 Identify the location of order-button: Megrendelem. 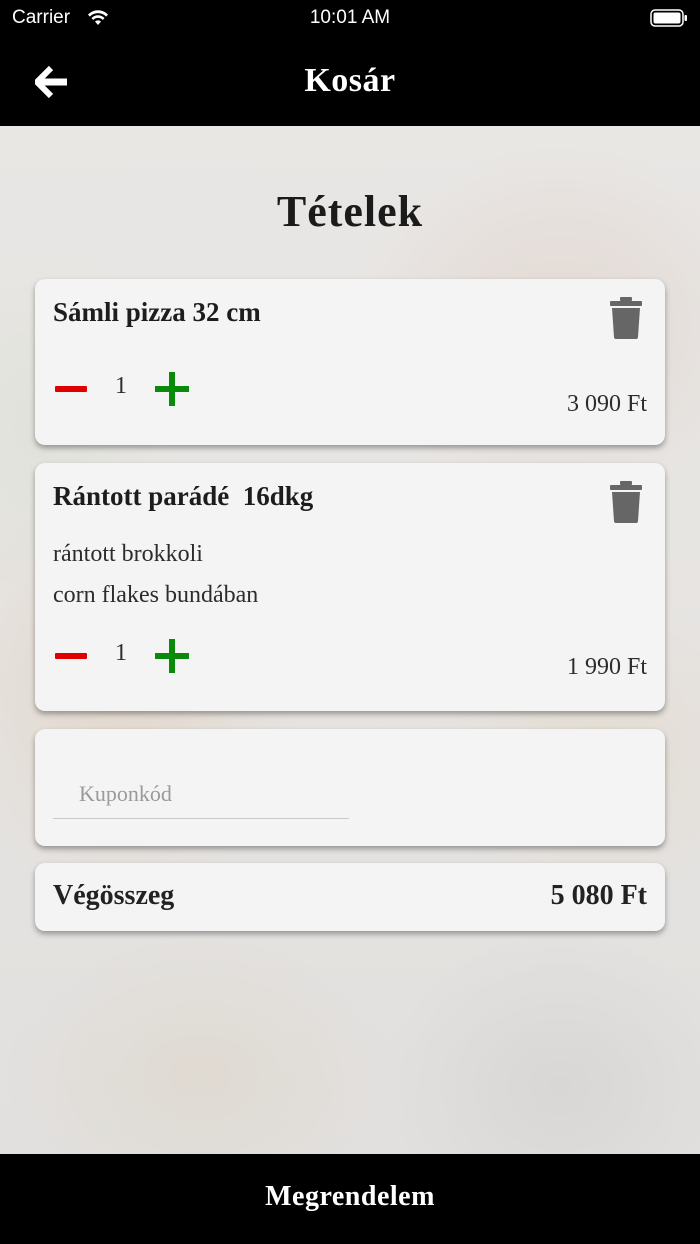
(350, 1199).